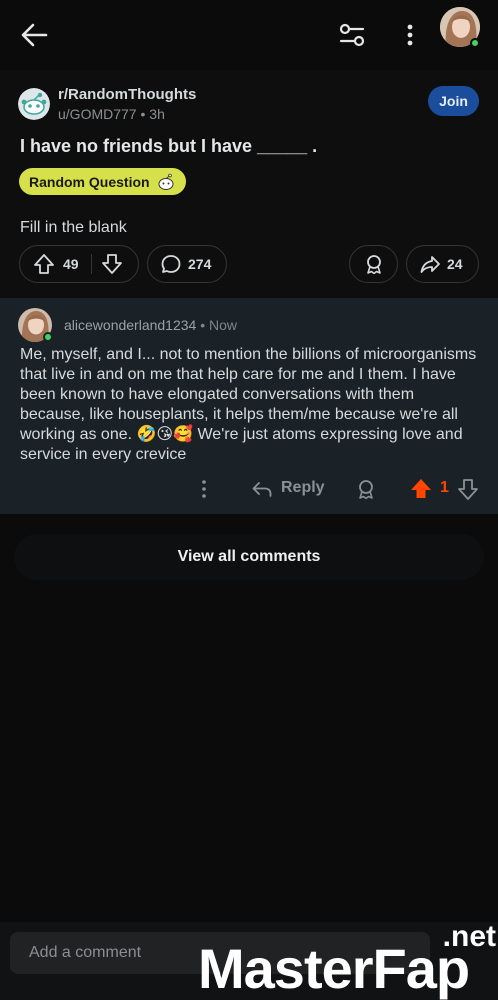 The width and height of the screenshot is (498, 1000). What do you see at coordinates (442, 264) in the screenshot?
I see `share-button: 24` at bounding box center [442, 264].